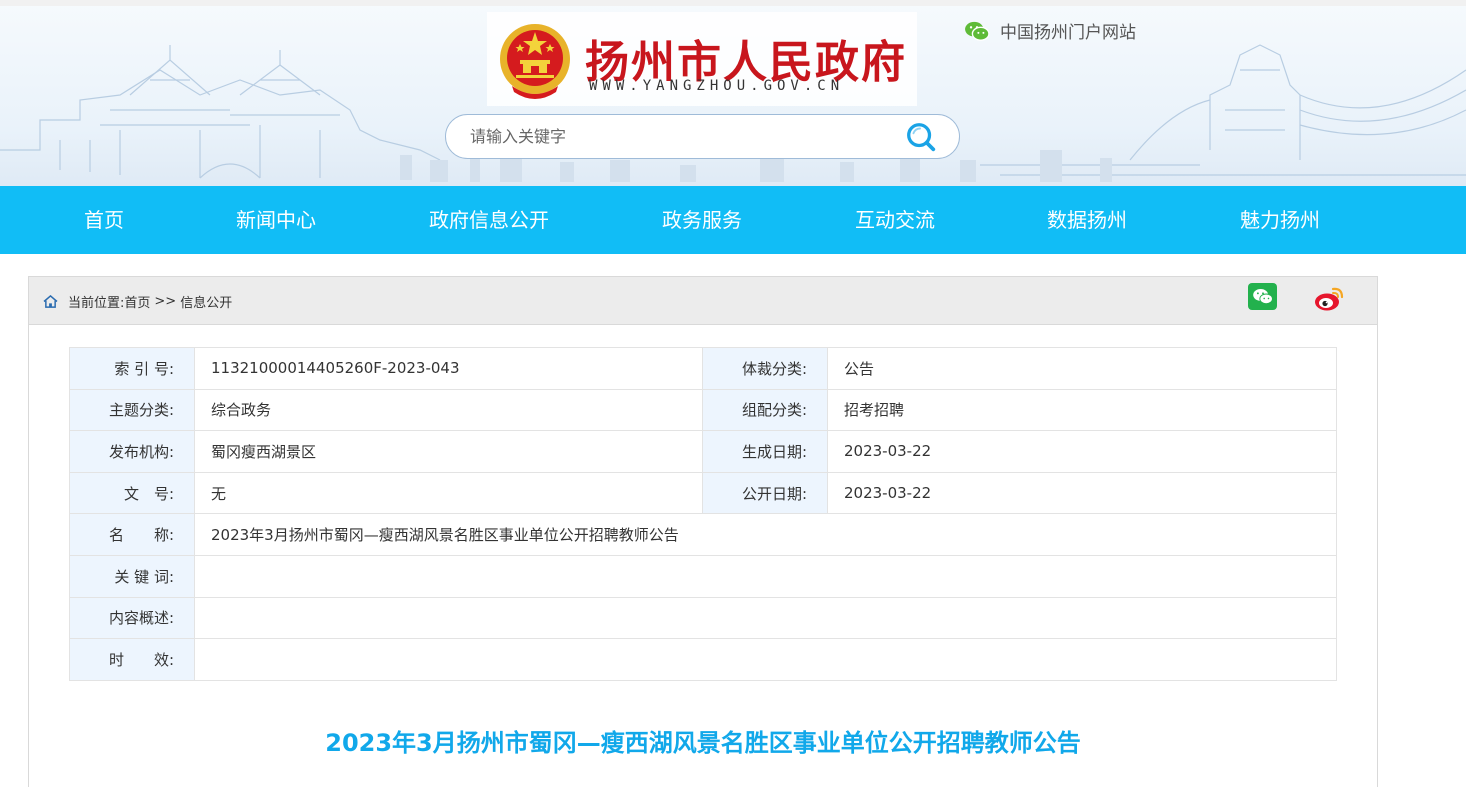 The height and width of the screenshot is (787, 1466). What do you see at coordinates (765, 576) in the screenshot?
I see `keywords-value` at bounding box center [765, 576].